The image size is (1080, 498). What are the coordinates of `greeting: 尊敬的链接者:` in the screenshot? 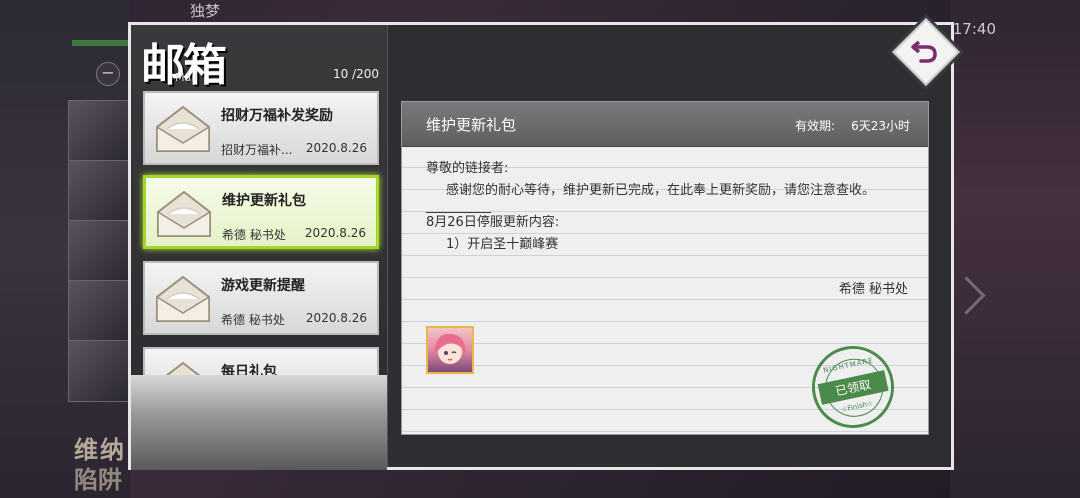 It's located at (467, 168).